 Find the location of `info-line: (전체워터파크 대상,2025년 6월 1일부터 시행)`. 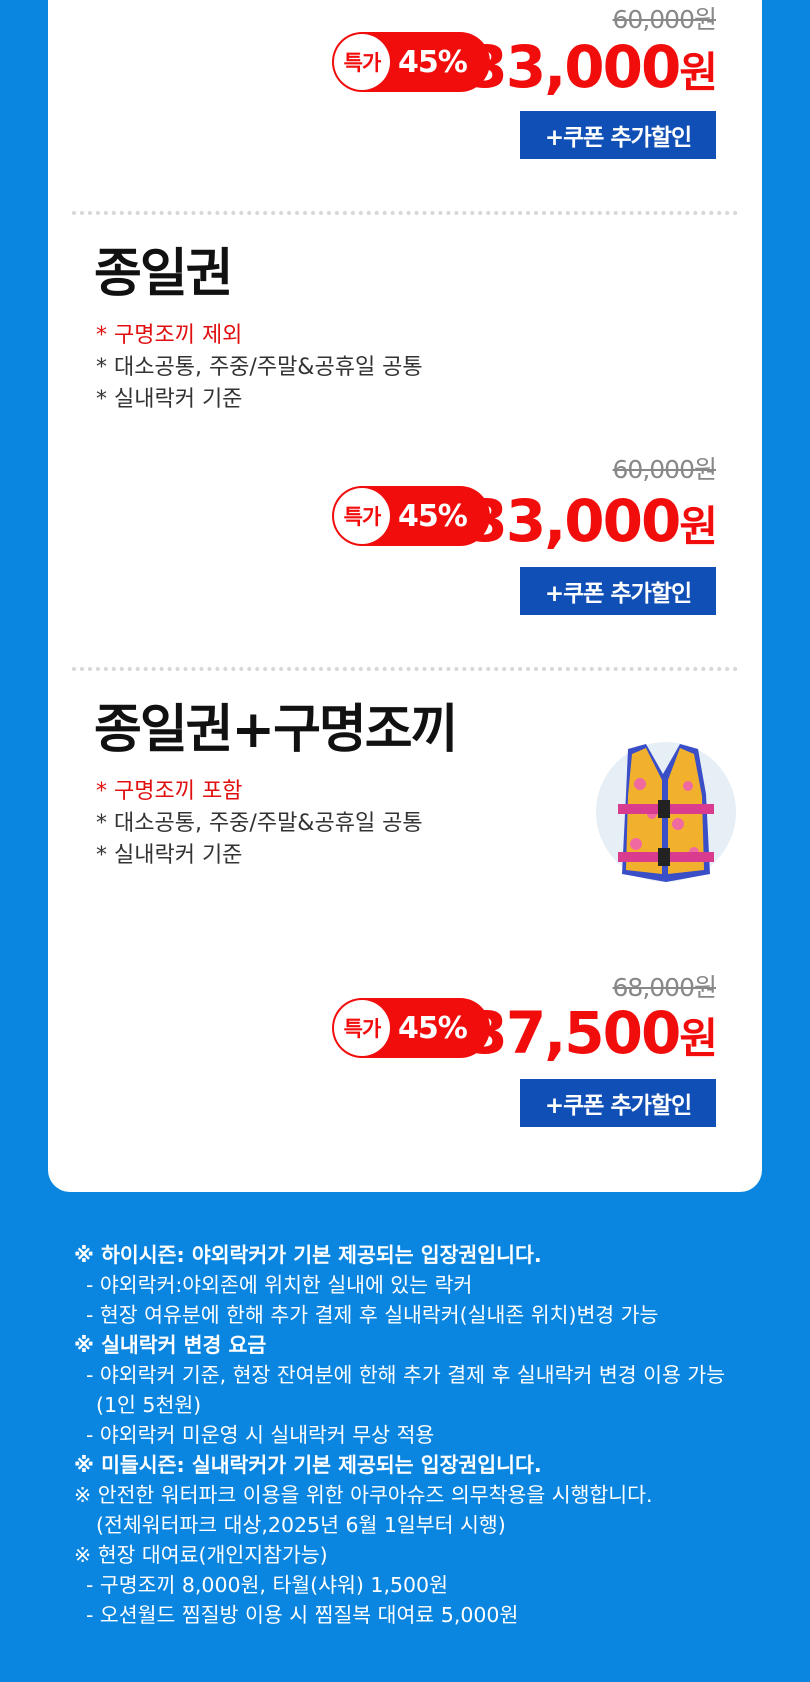

info-line: (전체워터파크 대상,2025년 6월 1일부터 시행) is located at coordinates (301, 1525).